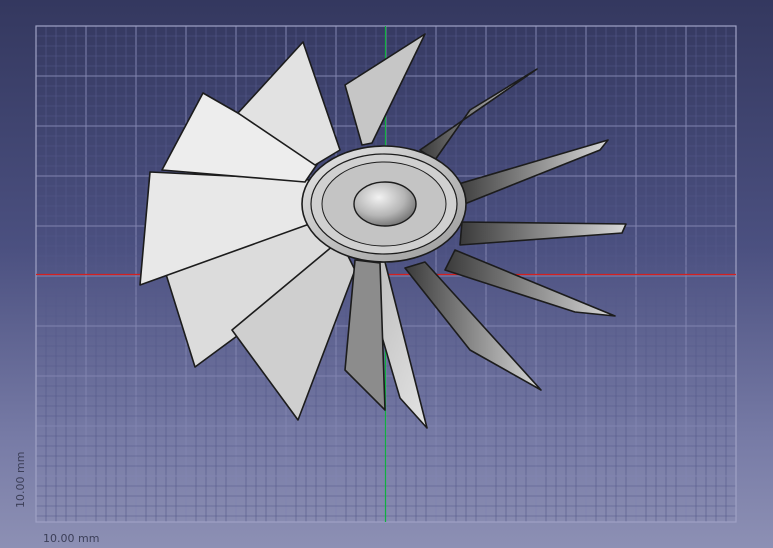 This screenshot has width=773, height=548. I want to click on scale-label-x: 10.00 mm, so click(71, 538).